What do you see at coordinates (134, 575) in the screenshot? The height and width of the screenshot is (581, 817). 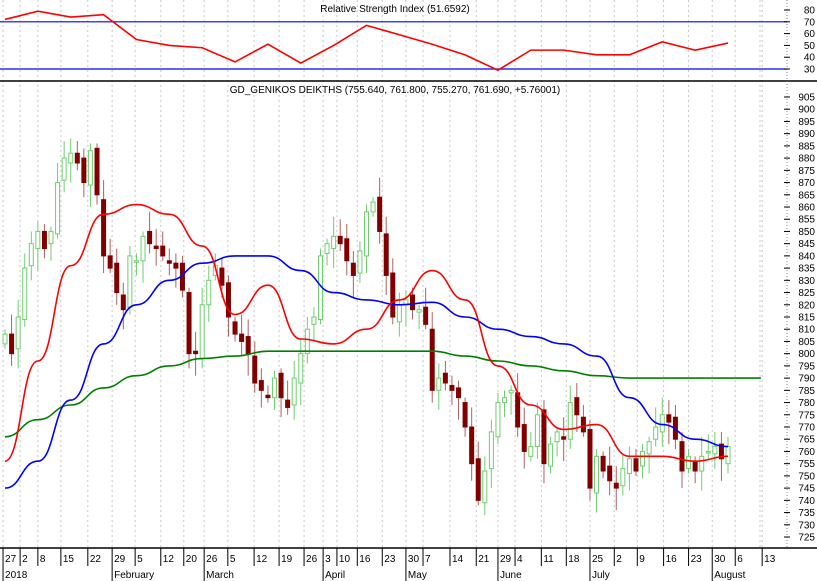 I see `month-tick-label: February` at bounding box center [134, 575].